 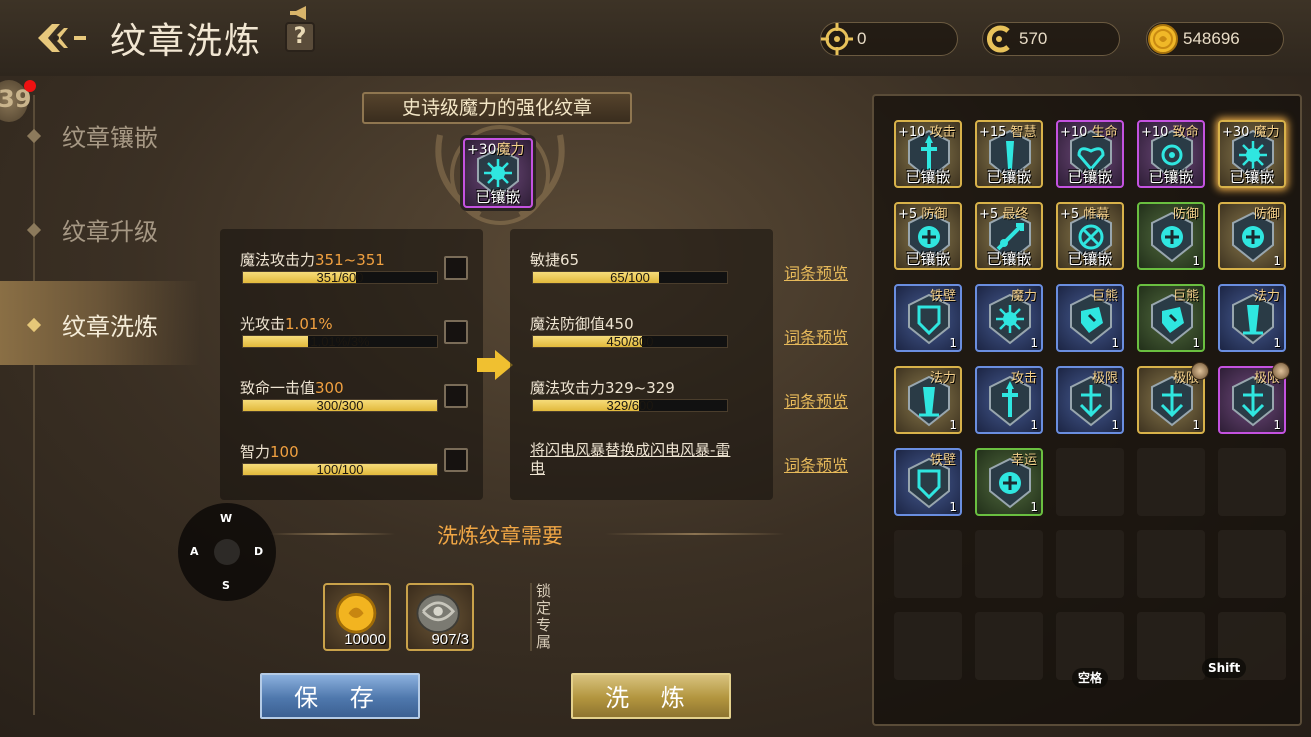 What do you see at coordinates (357, 617) in the screenshot?
I see `cost-item-gold: 10000` at bounding box center [357, 617].